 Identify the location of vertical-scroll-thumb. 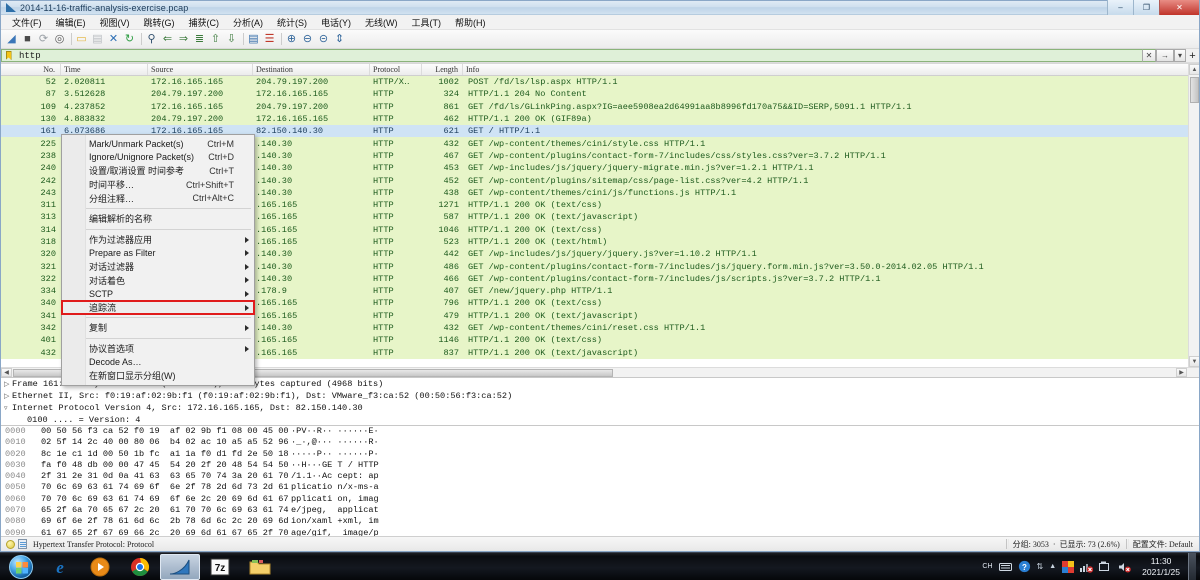
(1194, 90).